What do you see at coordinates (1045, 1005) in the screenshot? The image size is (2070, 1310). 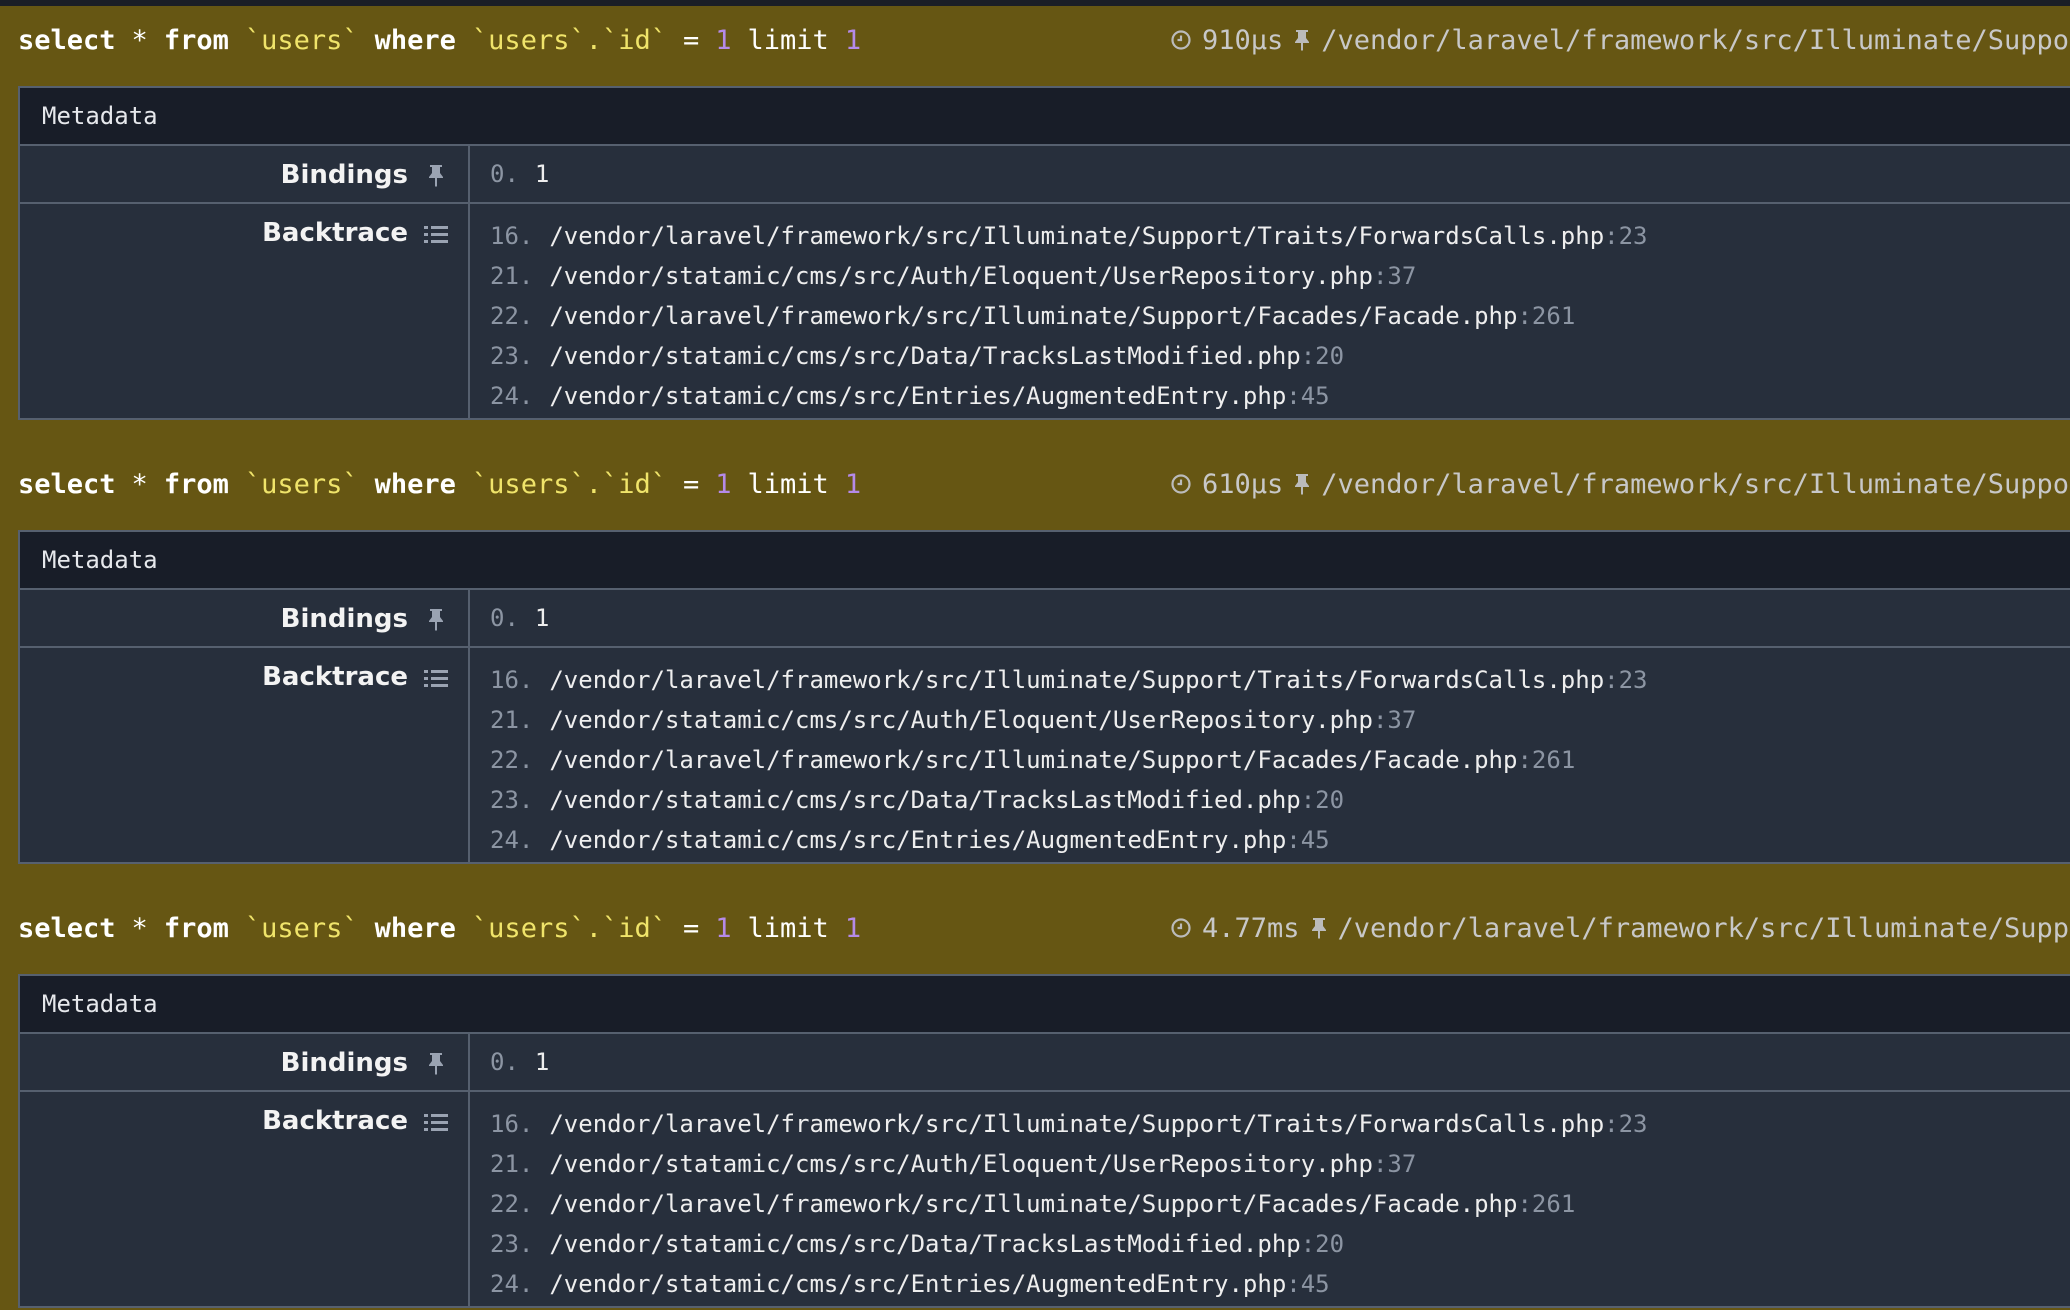 I see `metadata-header: Metadata` at bounding box center [1045, 1005].